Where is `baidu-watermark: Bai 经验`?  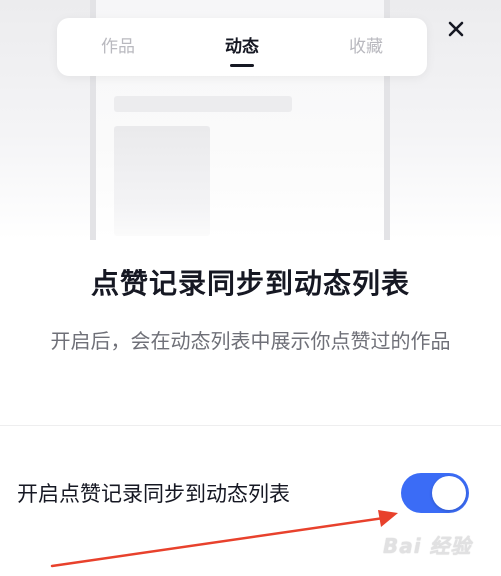
baidu-watermark: Bai 经验 is located at coordinates (440, 546).